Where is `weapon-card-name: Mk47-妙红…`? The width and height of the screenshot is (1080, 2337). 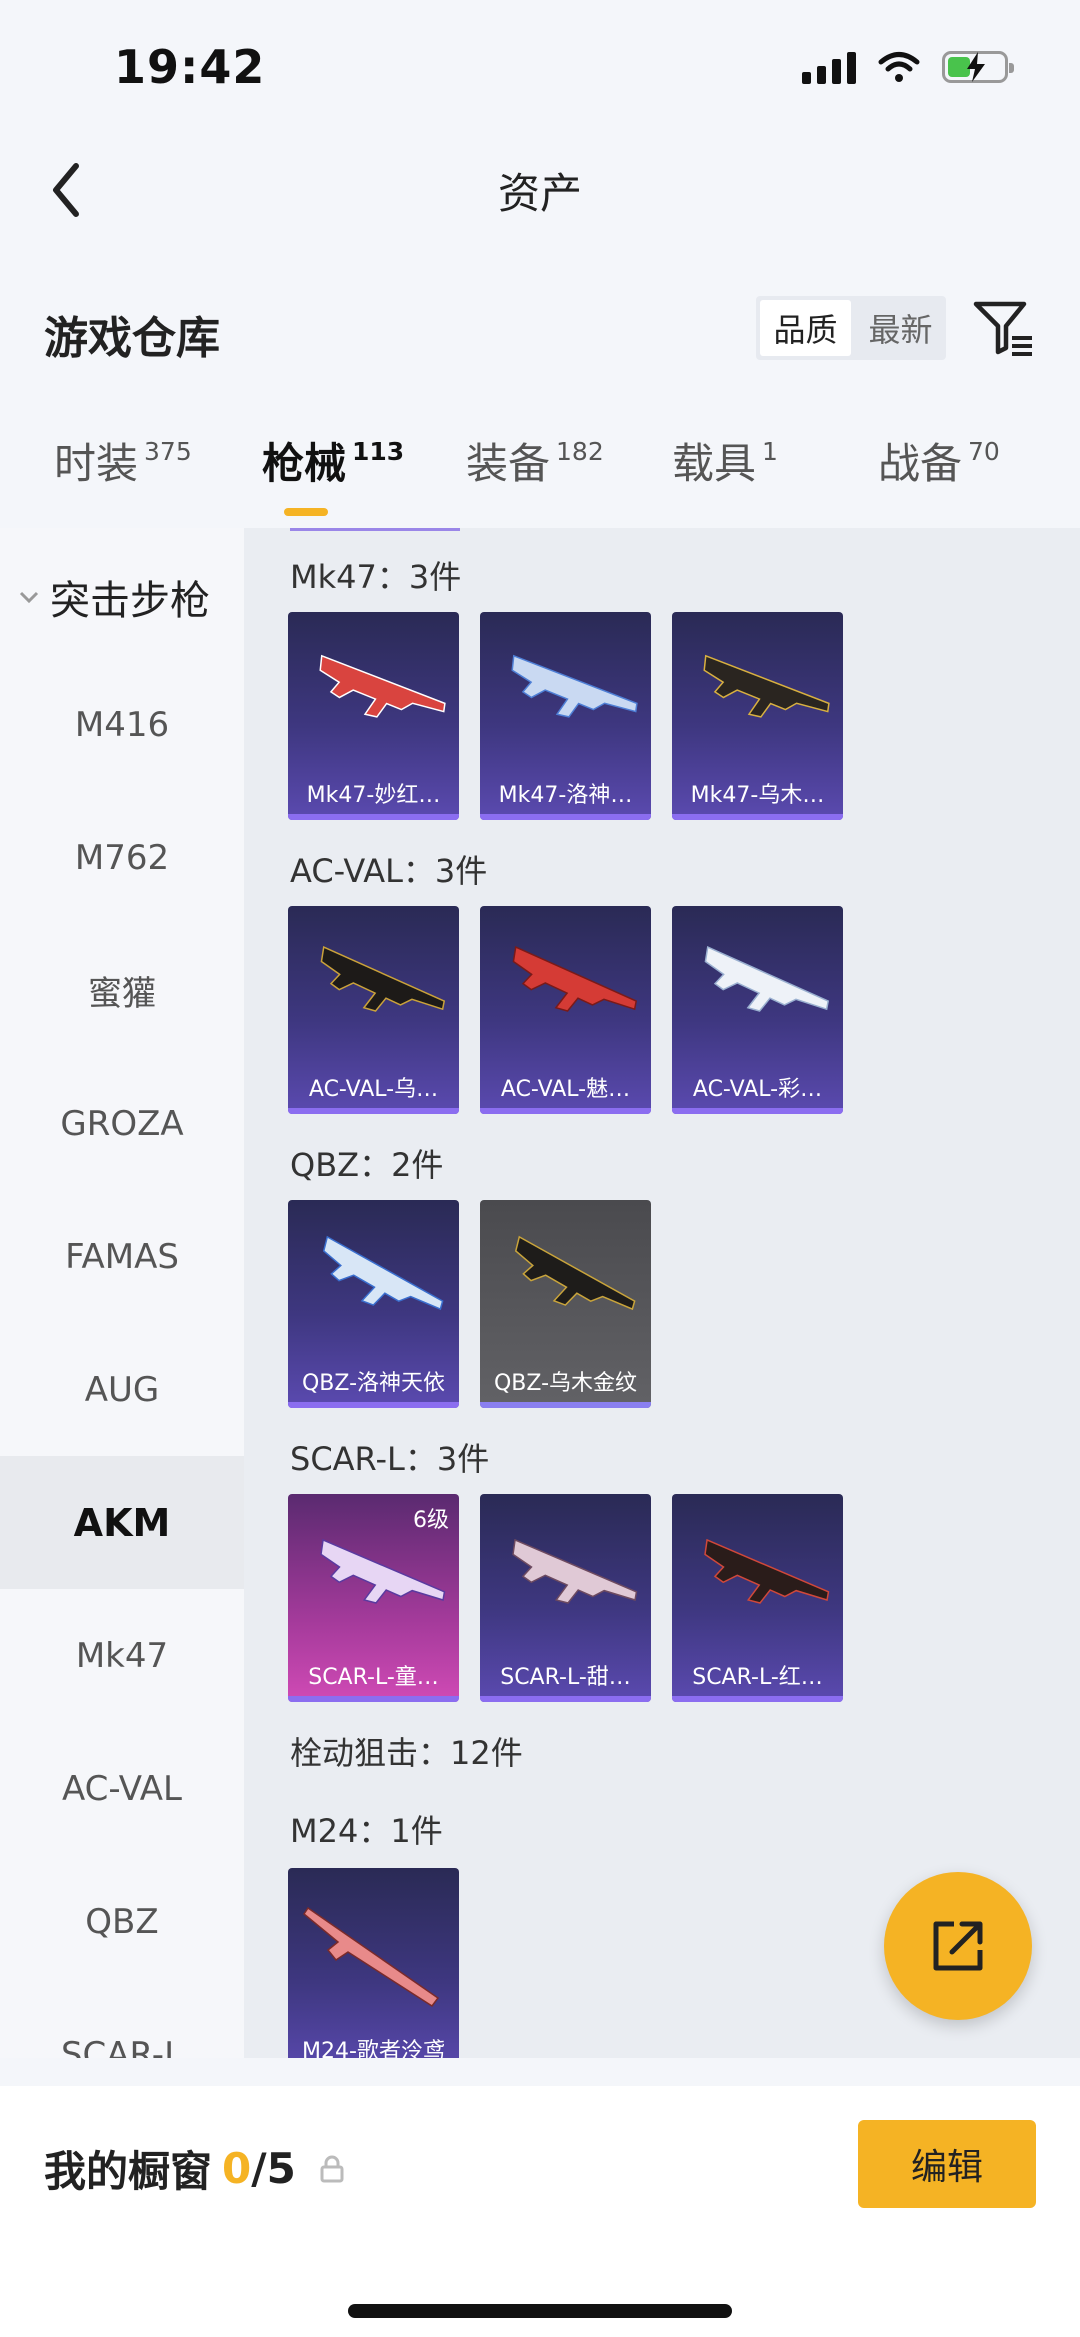 weapon-card-name: Mk47-妙红… is located at coordinates (373, 795).